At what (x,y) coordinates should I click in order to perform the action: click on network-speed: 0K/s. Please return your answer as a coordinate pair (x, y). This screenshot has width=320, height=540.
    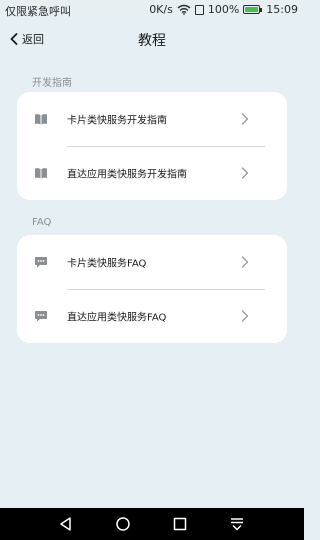
    Looking at the image, I should click on (161, 9).